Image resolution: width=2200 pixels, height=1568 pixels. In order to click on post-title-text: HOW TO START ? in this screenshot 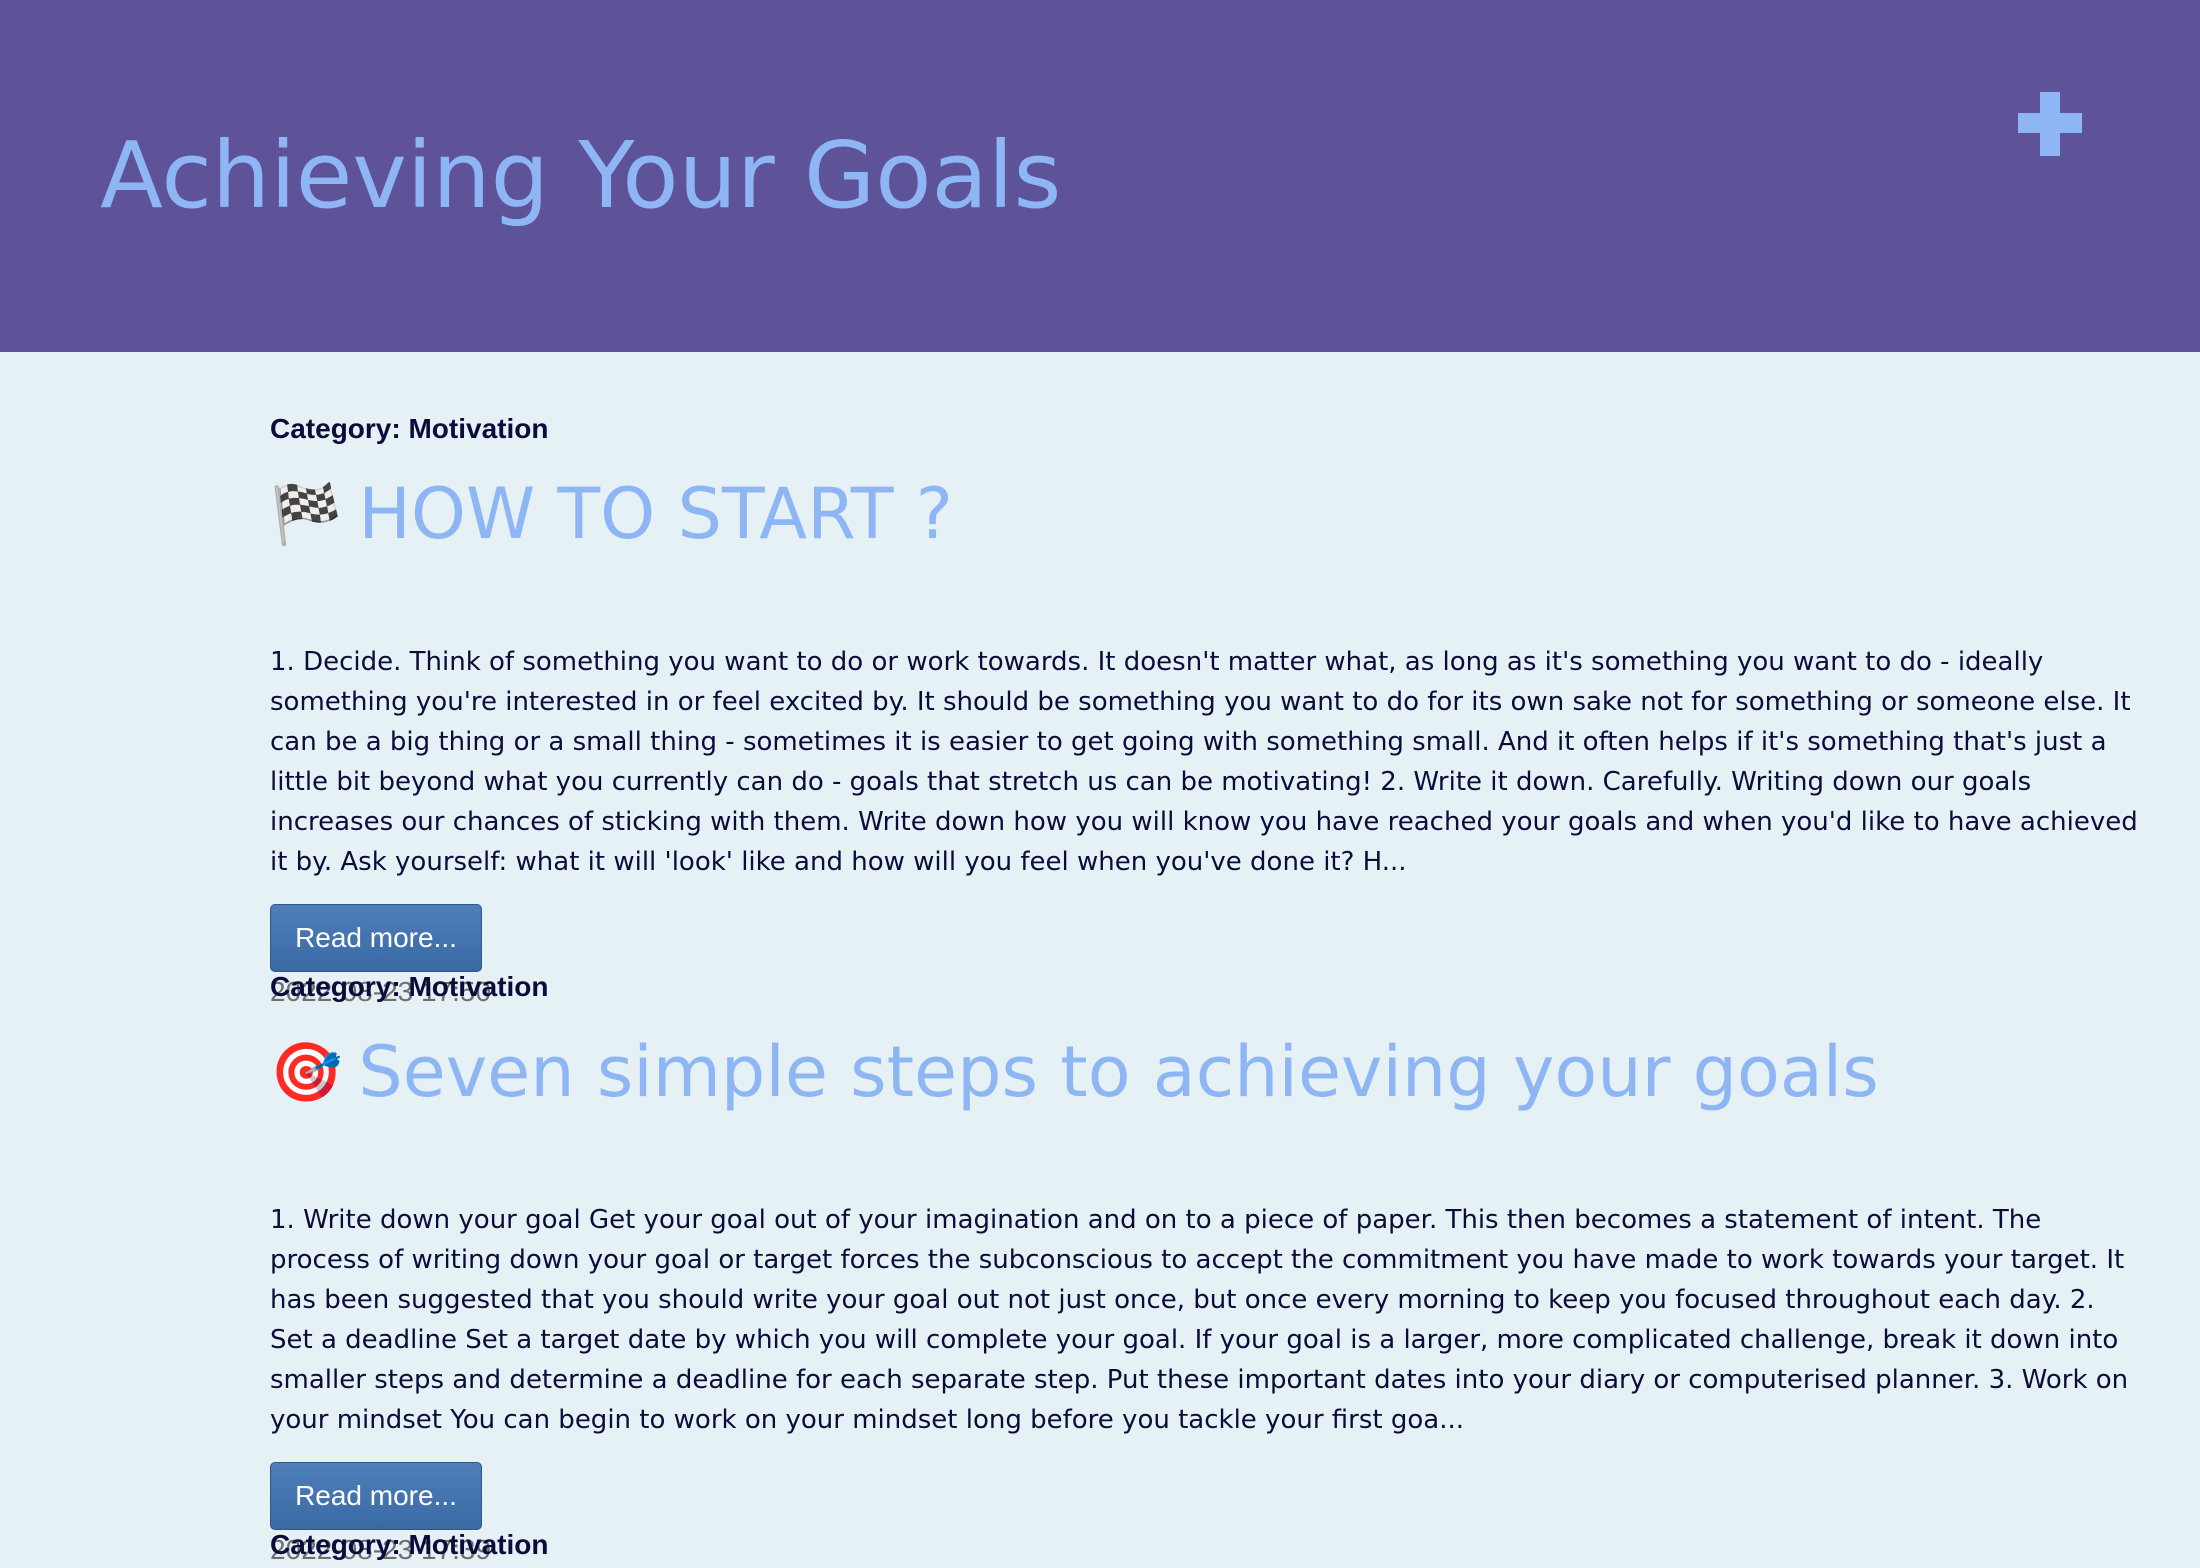, I will do `click(655, 514)`.